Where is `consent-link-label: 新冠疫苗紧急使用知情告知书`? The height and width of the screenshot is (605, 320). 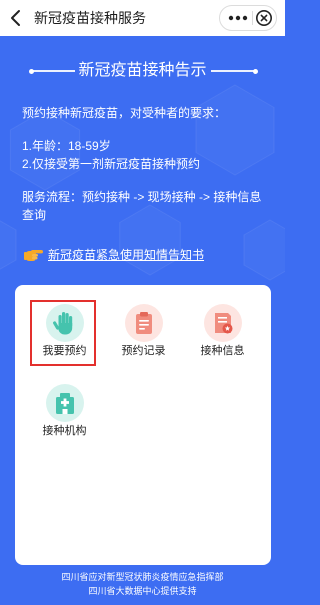 consent-link-label: 新冠疫苗紧急使用知情告知书 is located at coordinates (126, 255).